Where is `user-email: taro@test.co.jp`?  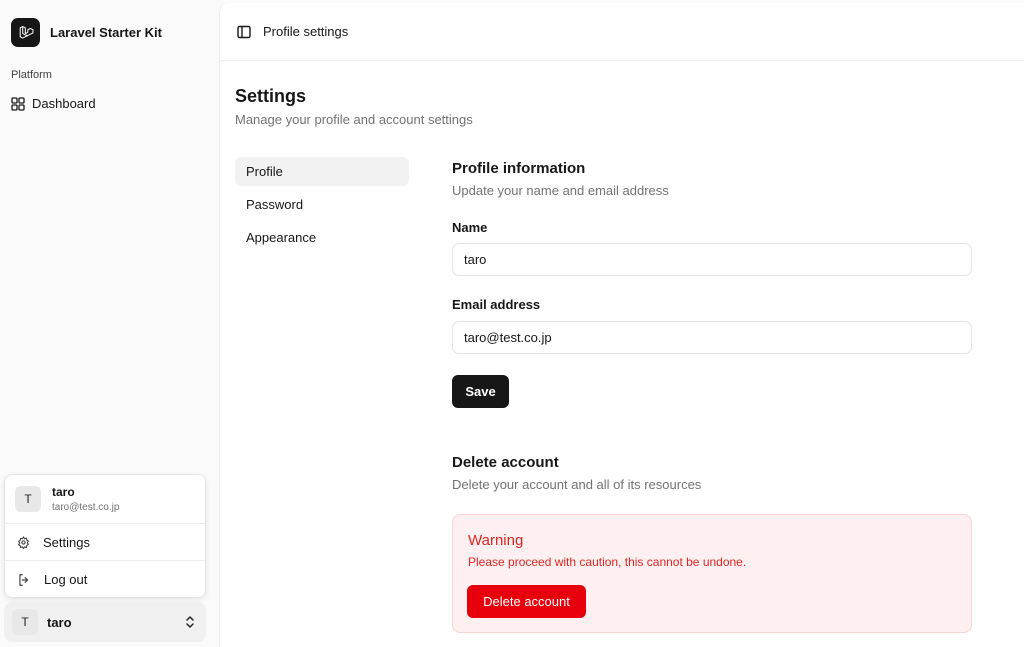
user-email: taro@test.co.jp is located at coordinates (86, 507).